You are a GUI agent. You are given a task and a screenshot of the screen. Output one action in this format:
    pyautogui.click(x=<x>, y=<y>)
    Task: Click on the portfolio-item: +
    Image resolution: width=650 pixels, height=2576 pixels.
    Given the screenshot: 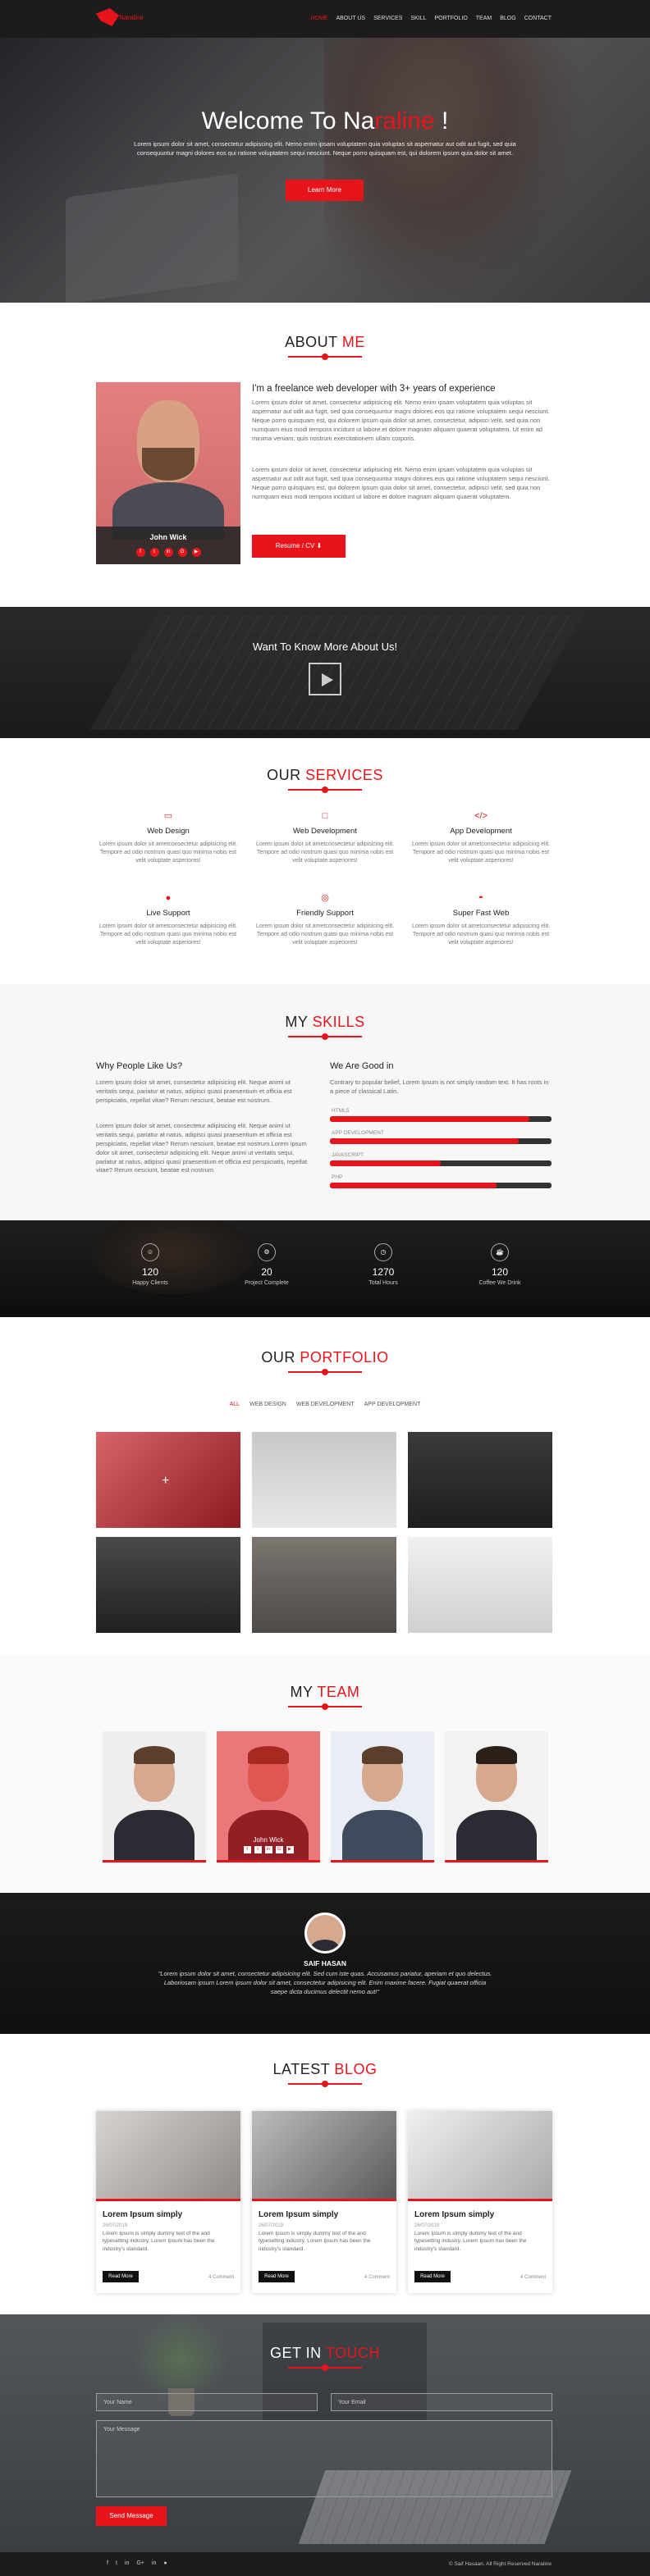 What is the action you would take?
    pyautogui.click(x=168, y=1480)
    